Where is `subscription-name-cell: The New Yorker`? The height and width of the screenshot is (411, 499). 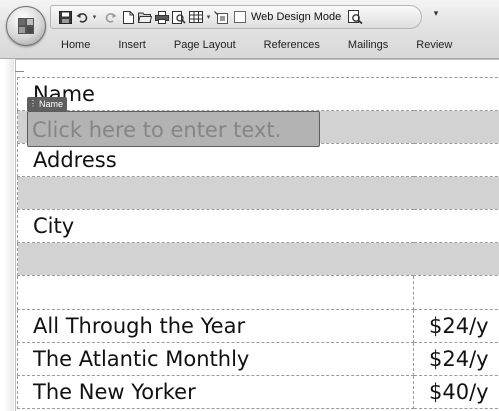
subscription-name-cell: The New Yorker is located at coordinates (215, 392).